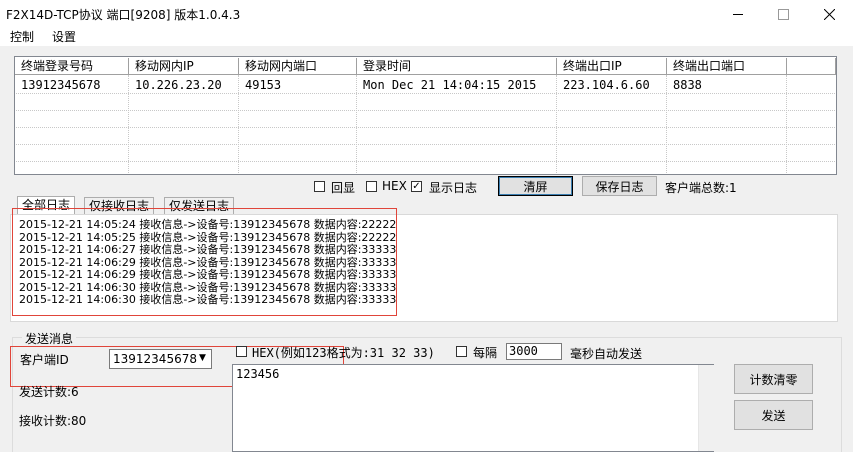 The height and width of the screenshot is (452, 853). Describe the element at coordinates (343, 188) in the screenshot. I see `echo-label: 回显` at that location.